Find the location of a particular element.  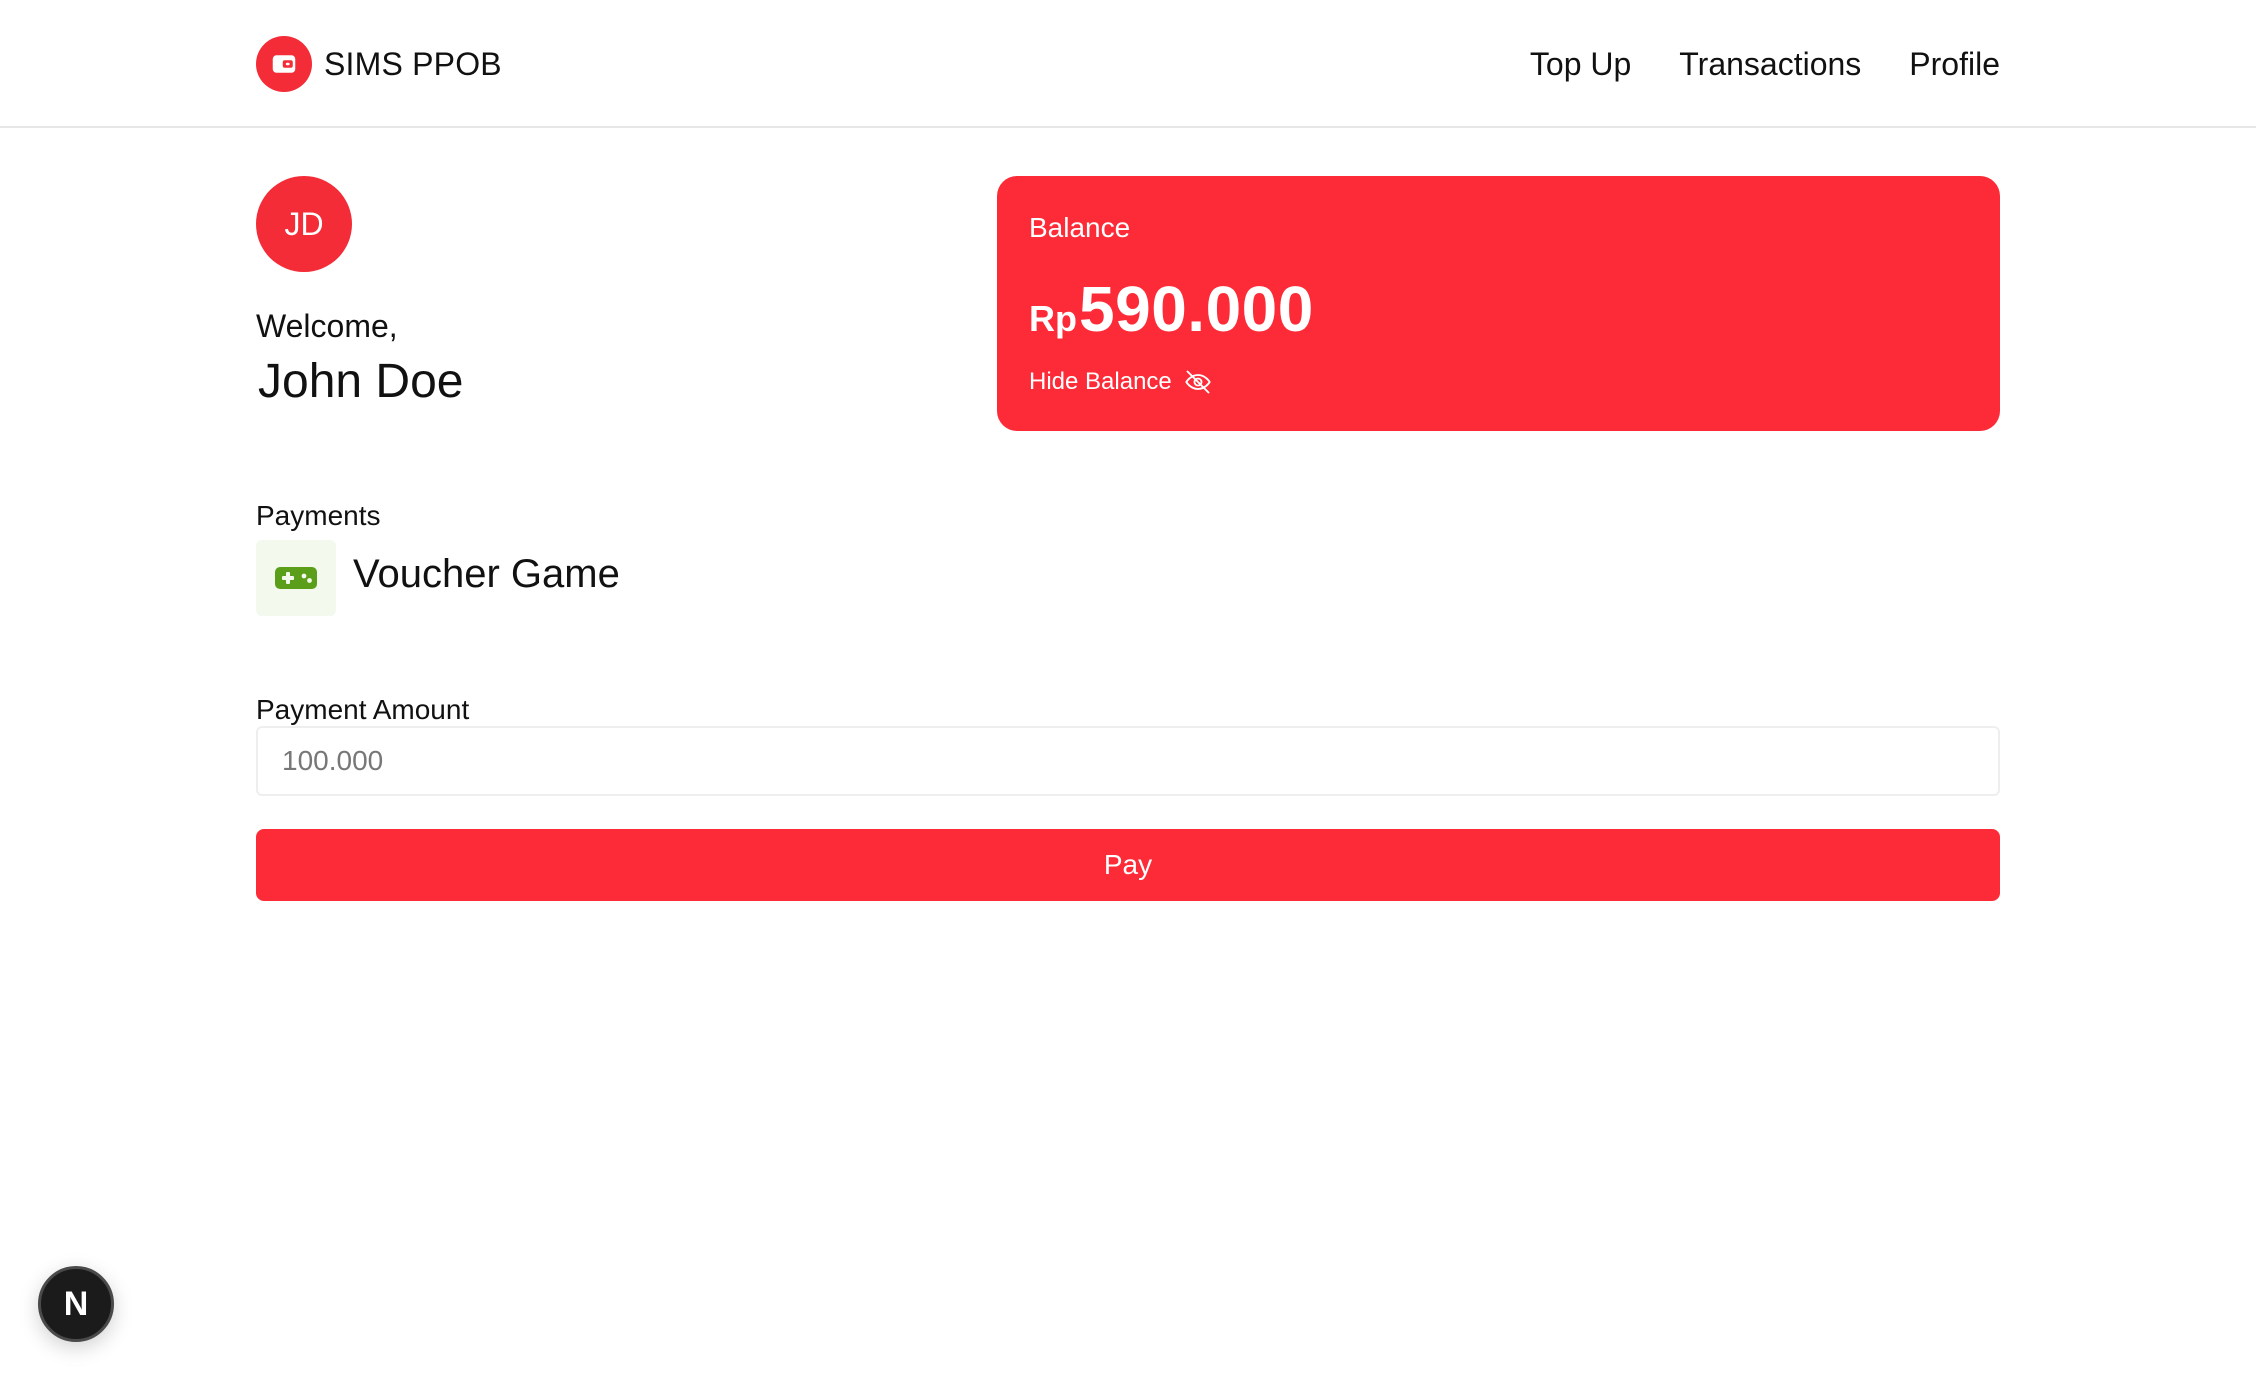

brand-name: SIMS PPOB is located at coordinates (413, 63).